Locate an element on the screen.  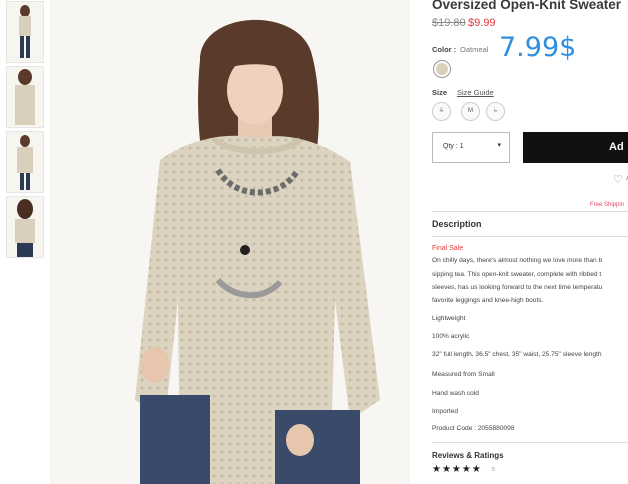
add-to-bag-label: Ad is located at coordinates (616, 147).